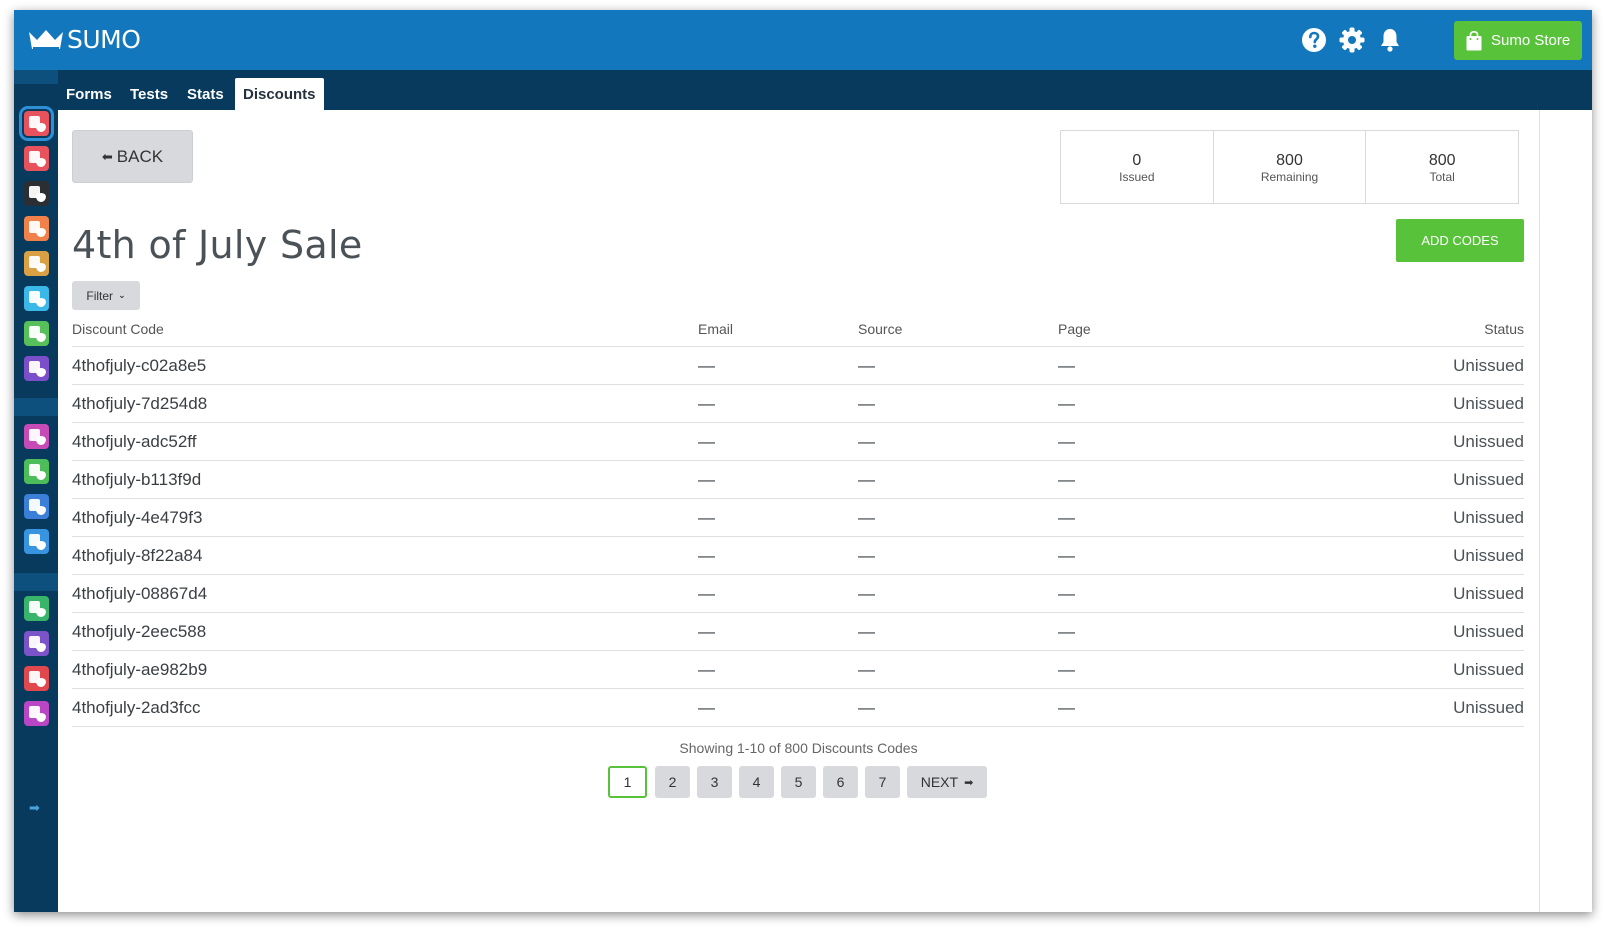  I want to click on page-button-3: 3, so click(714, 782).